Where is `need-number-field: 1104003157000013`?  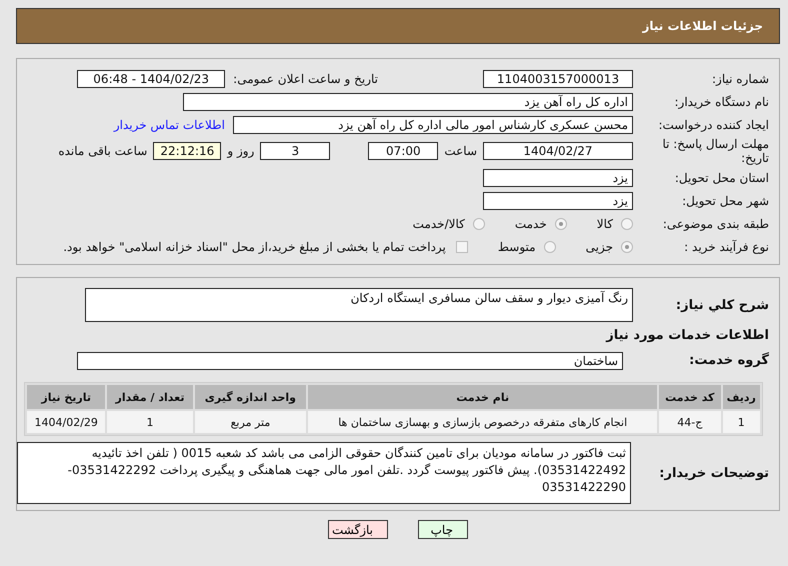 need-number-field: 1104003157000013 is located at coordinates (558, 79).